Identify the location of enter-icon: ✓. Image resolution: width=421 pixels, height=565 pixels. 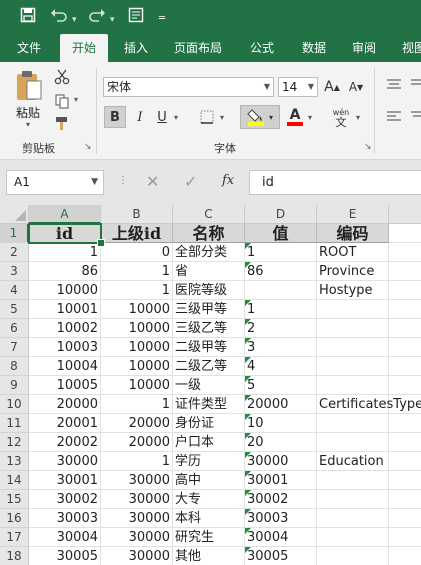
(190, 181).